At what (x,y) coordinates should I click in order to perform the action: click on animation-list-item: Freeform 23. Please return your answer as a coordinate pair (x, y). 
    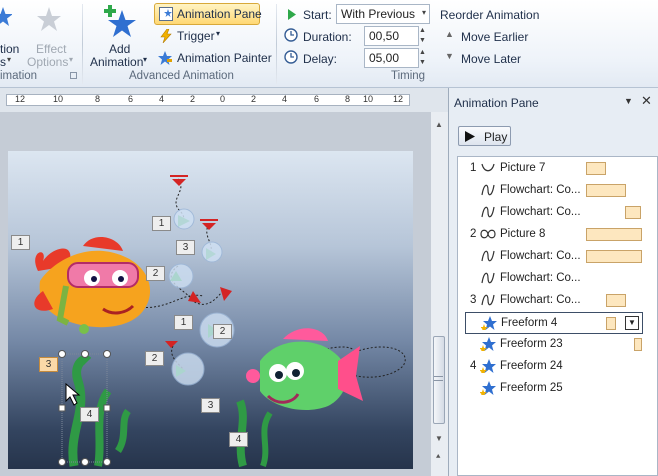
    Looking at the image, I should click on (558, 345).